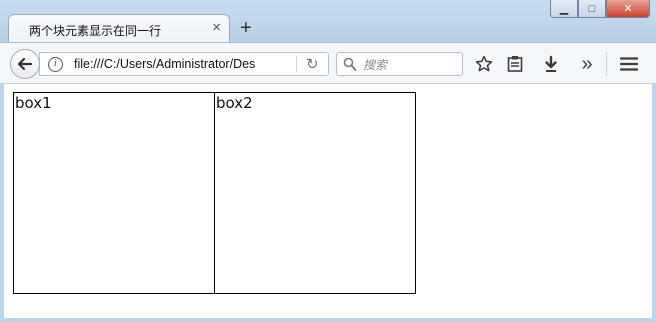 The width and height of the screenshot is (656, 322). I want to click on minimize-button: ▁, so click(564, 9).